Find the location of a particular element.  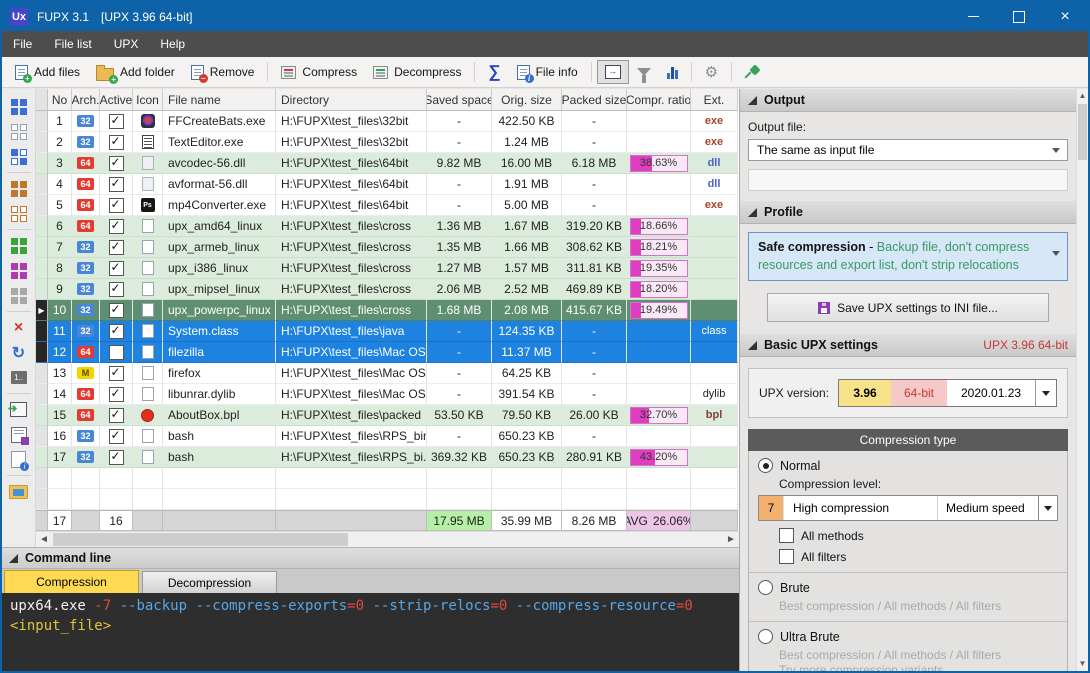

column-header-ext-: Ext. is located at coordinates (714, 100).